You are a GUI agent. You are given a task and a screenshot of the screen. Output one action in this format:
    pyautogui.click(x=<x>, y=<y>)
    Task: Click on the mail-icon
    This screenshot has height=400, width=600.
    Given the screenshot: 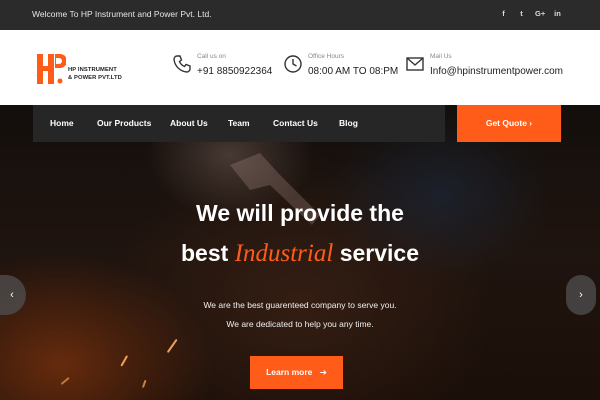 What is the action you would take?
    pyautogui.click(x=415, y=64)
    